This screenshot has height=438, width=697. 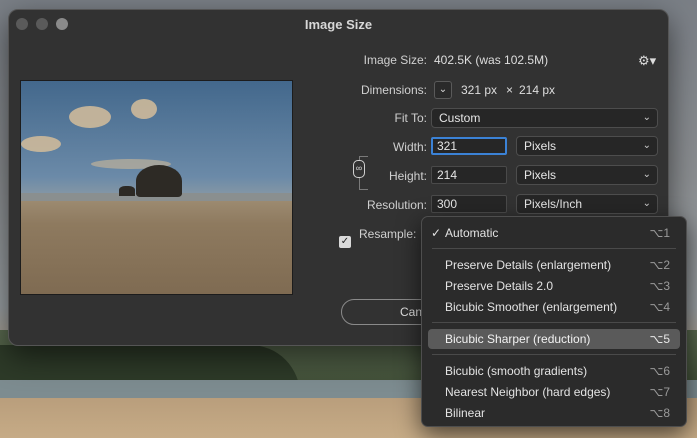 I want to click on image-size-label: Image Size:, so click(x=395, y=60).